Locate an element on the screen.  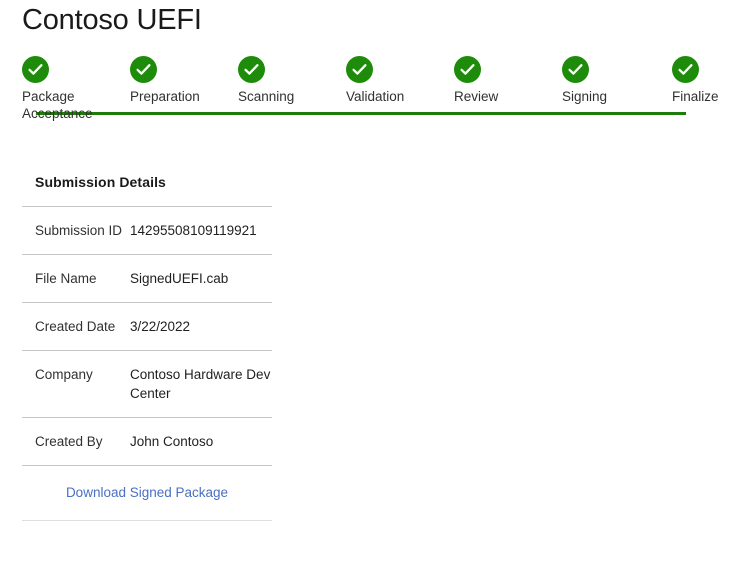
download-signed-package-link: Download Signed Package is located at coordinates (147, 492).